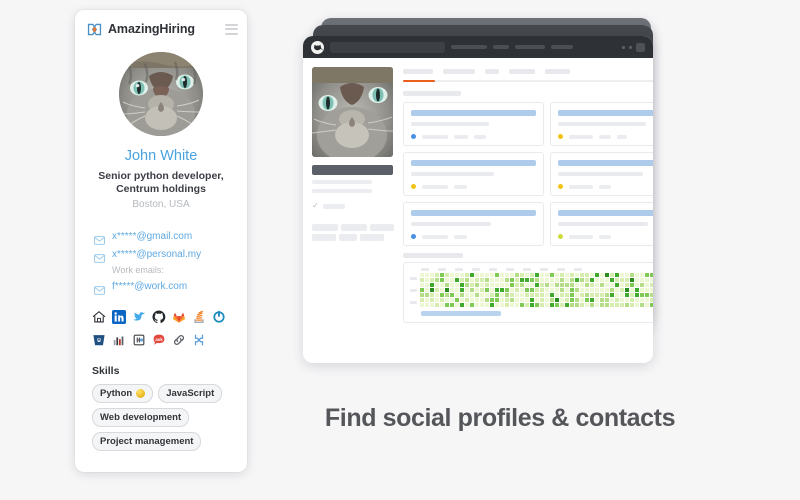 This screenshot has height=500, width=800. Describe the element at coordinates (99, 340) in the screenshot. I see `bitbucket-icon` at that location.